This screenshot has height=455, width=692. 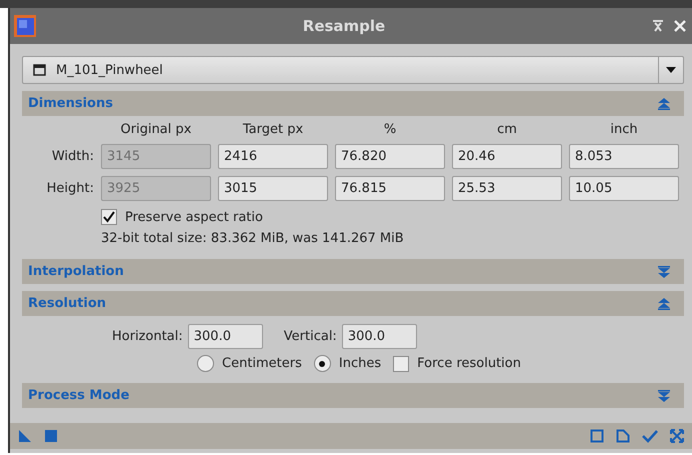 What do you see at coordinates (650, 436) in the screenshot?
I see `checkmark-icon` at bounding box center [650, 436].